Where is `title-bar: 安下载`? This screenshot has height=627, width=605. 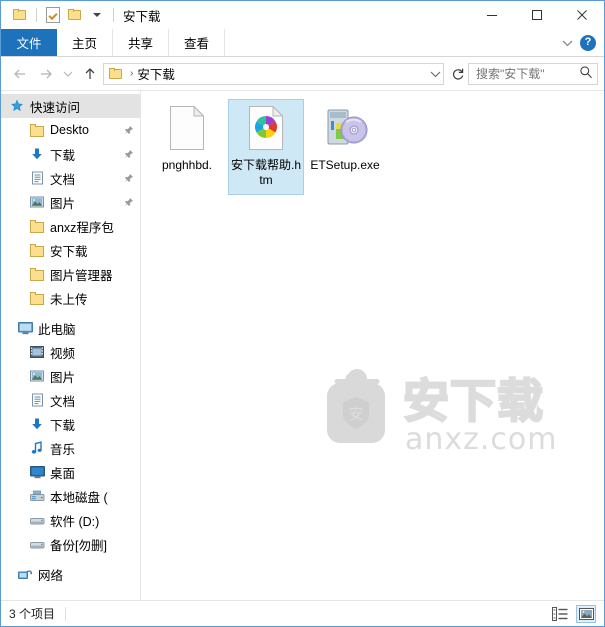 title-bar: 安下载 is located at coordinates (302, 15).